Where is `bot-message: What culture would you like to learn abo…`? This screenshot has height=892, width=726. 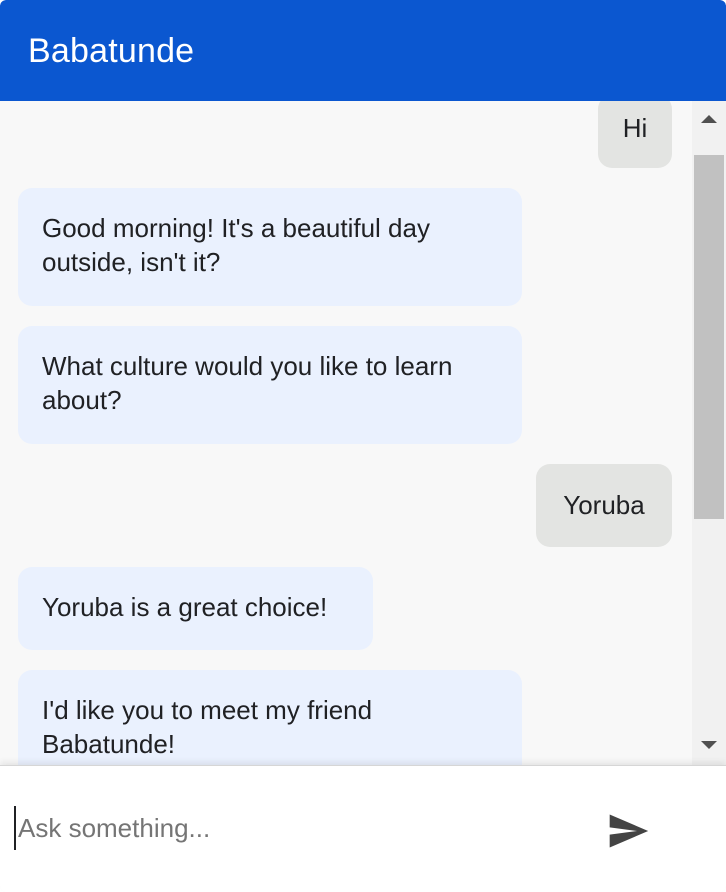
bot-message: What culture would you like to learn abo… is located at coordinates (270, 385).